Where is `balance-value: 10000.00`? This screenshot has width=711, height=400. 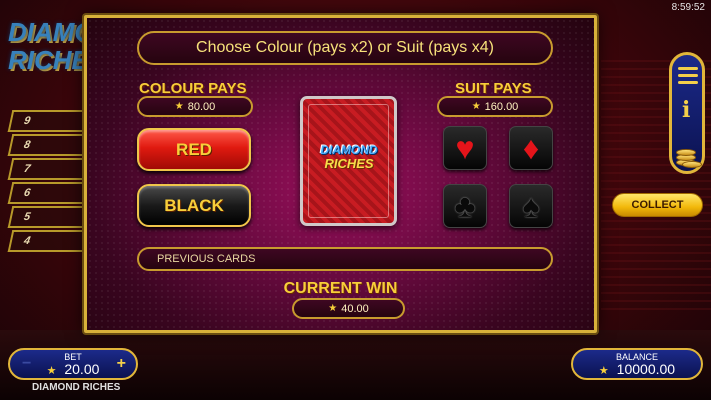
balance-value: 10000.00 is located at coordinates (646, 369).